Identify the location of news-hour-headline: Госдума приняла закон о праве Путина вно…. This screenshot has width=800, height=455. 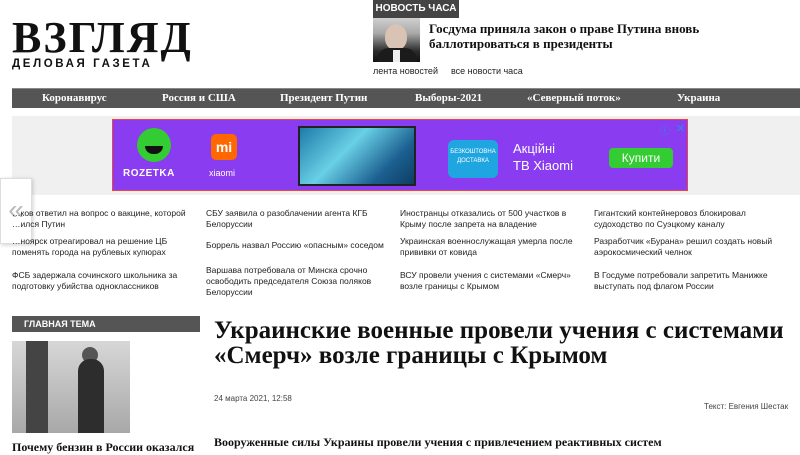
(609, 36).